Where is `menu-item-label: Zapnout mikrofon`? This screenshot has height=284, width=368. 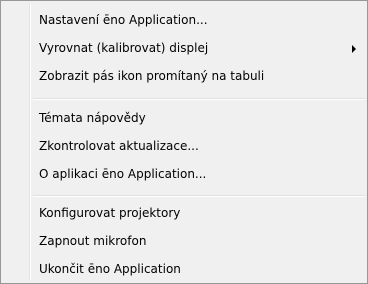
menu-item-label: Zapnout mikrofon is located at coordinates (93, 241).